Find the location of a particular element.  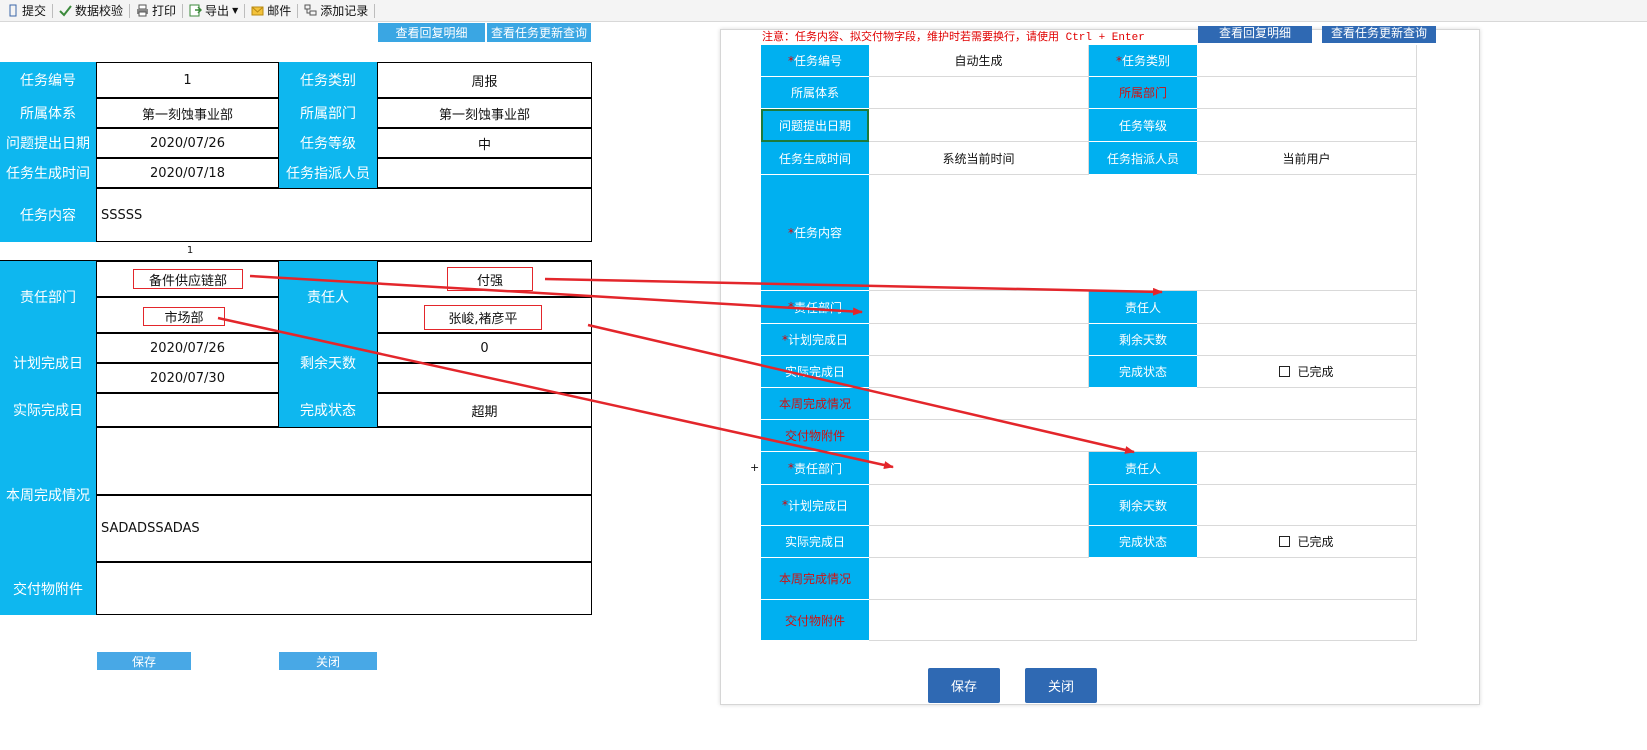

annotation-arrows is located at coordinates (690, 371).